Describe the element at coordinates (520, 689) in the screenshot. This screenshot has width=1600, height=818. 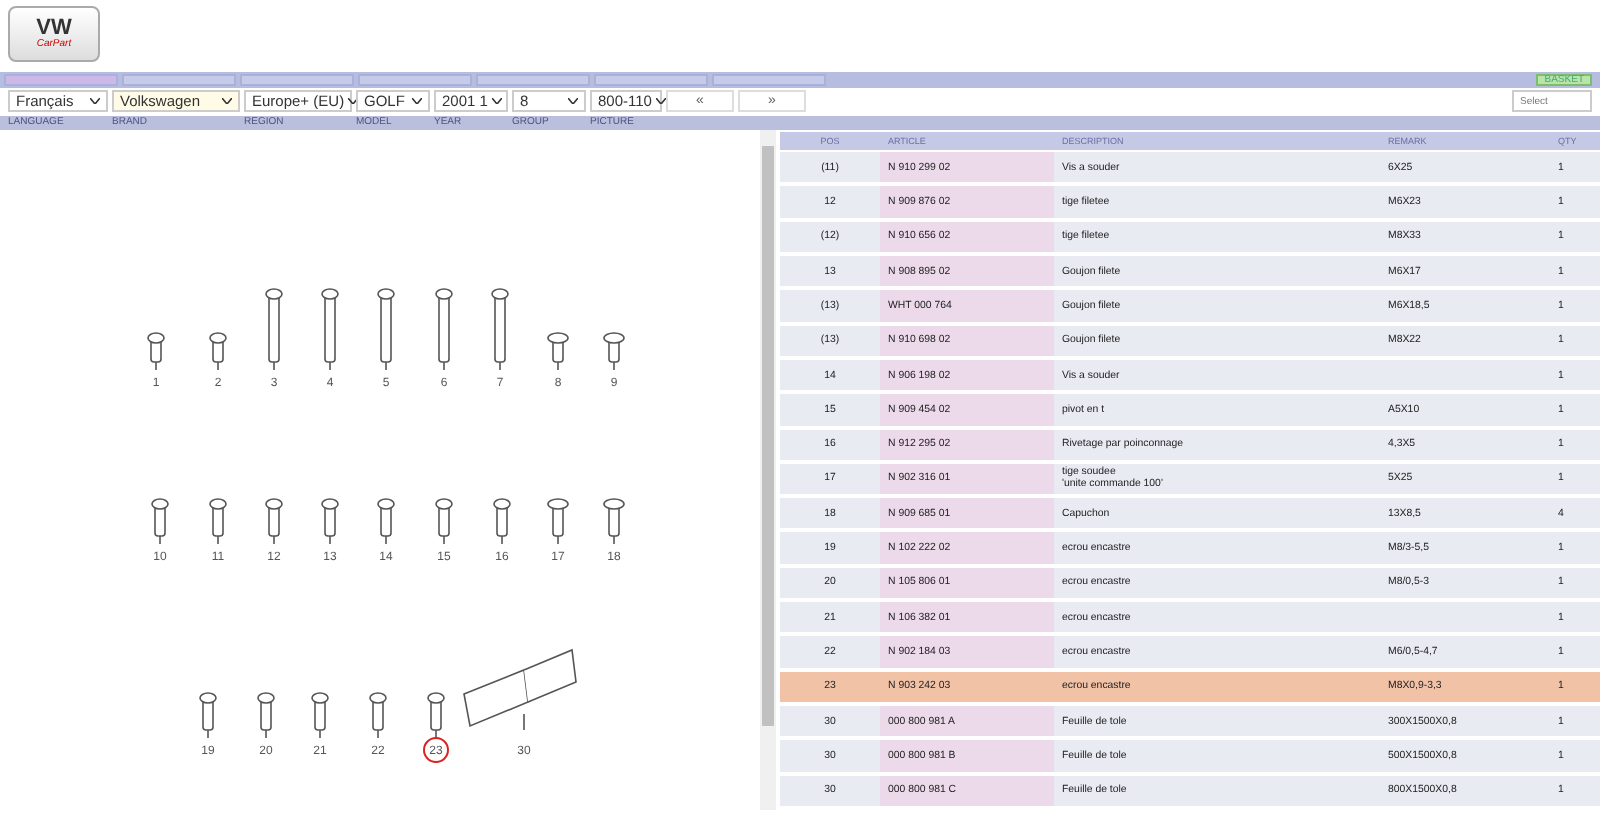
I see `sheet-metal-drawing` at that location.